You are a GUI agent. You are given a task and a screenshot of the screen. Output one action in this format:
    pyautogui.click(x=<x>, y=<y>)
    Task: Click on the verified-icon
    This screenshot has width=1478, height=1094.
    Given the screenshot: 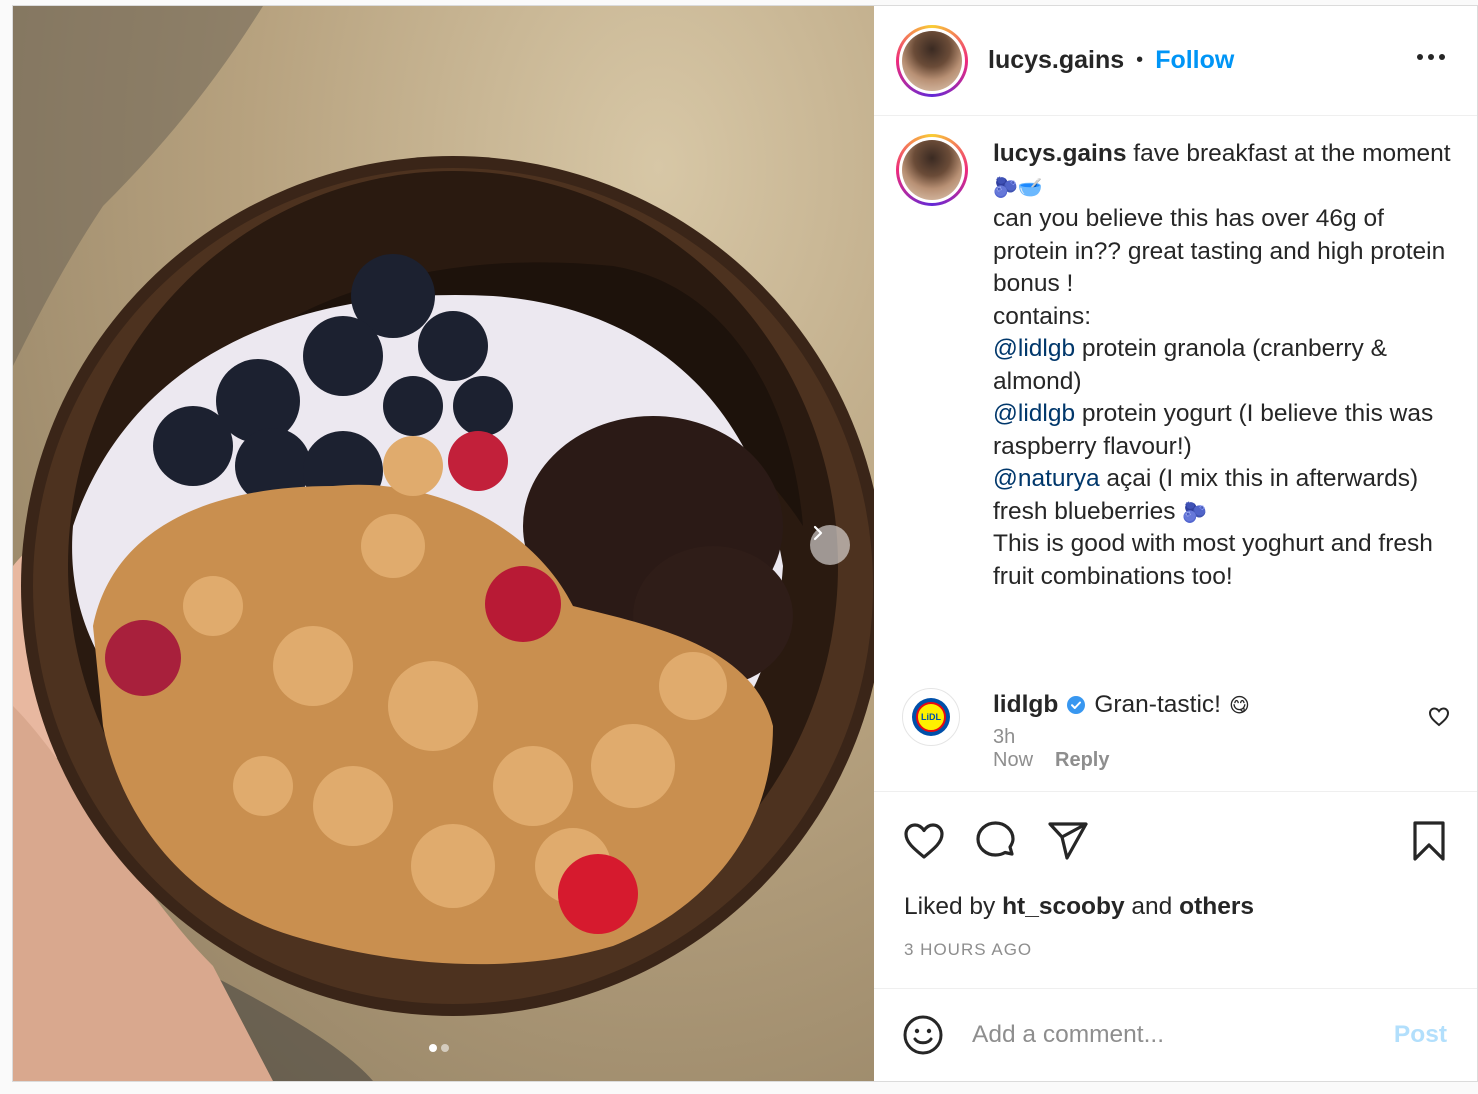 What is the action you would take?
    pyautogui.click(x=1076, y=705)
    